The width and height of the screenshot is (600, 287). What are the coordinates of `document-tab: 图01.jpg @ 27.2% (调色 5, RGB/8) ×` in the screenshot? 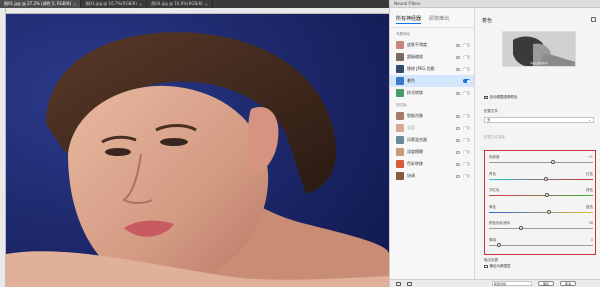 It's located at (41, 4).